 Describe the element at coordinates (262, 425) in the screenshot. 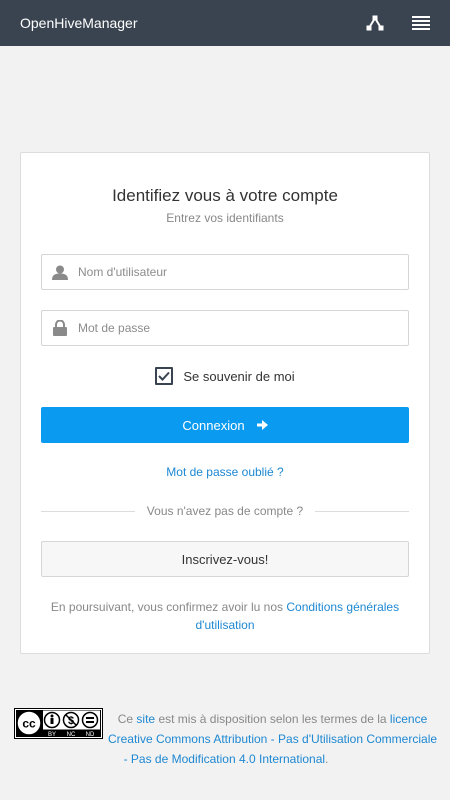

I see `arrow-right-icon` at that location.